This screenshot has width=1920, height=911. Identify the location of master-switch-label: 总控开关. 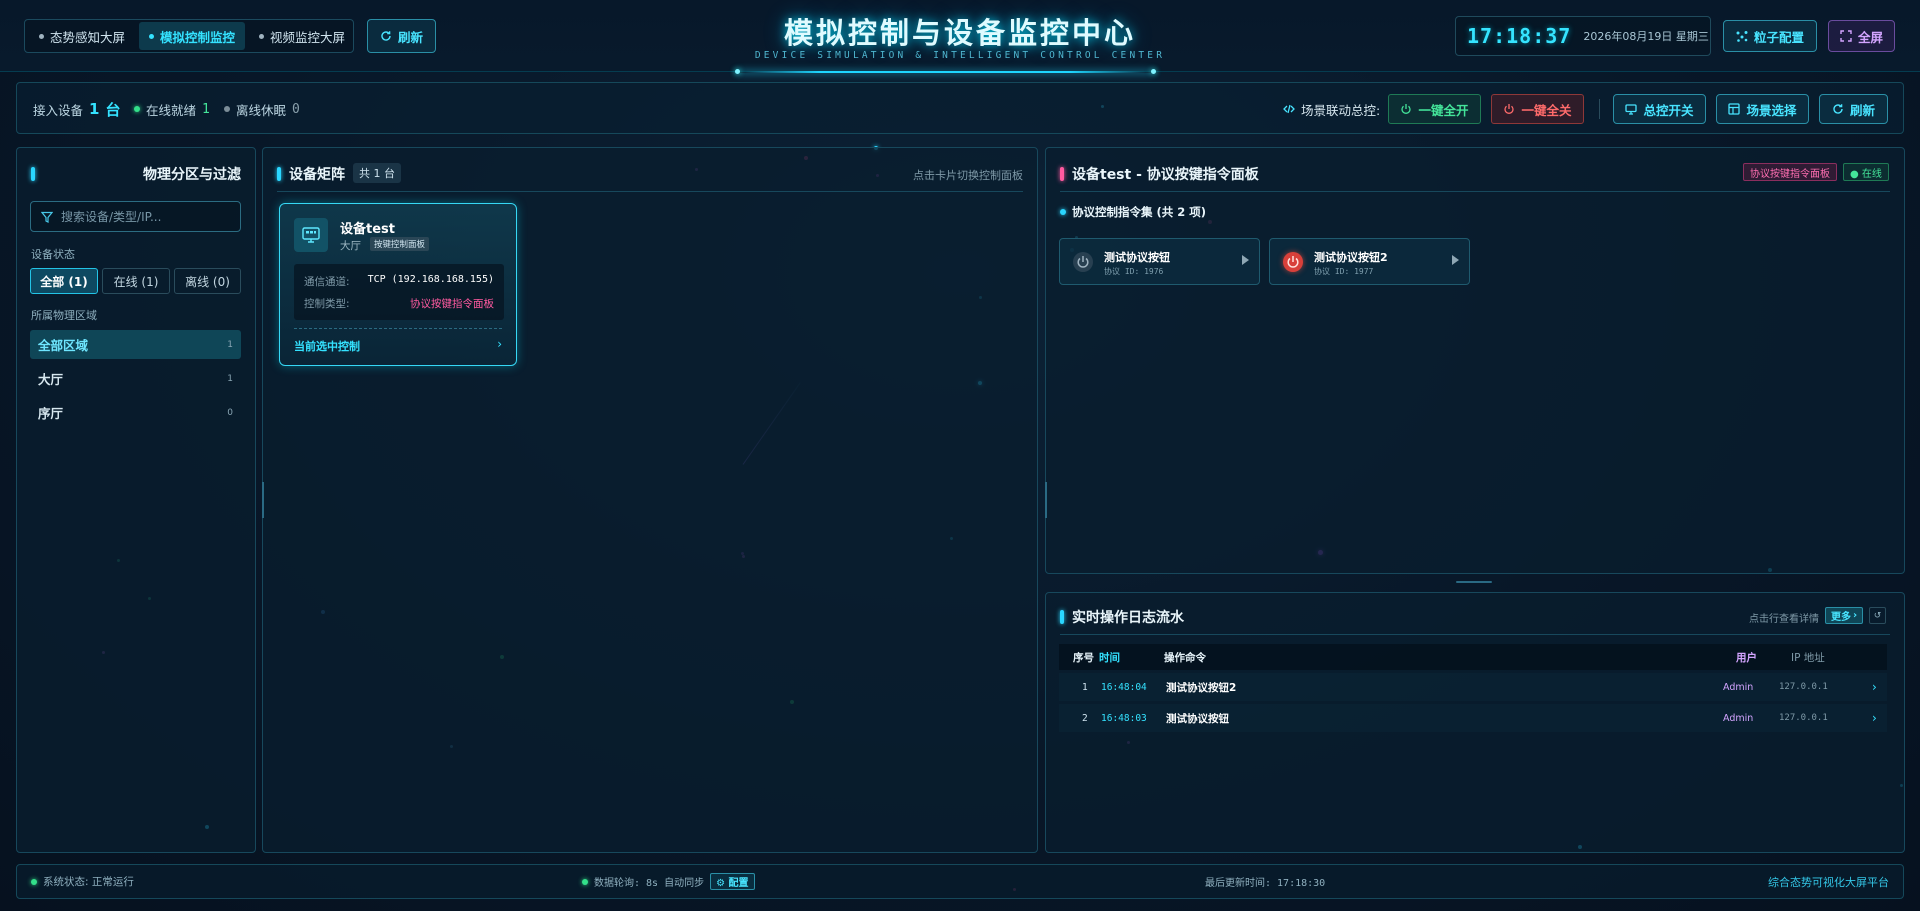
(1668, 110).